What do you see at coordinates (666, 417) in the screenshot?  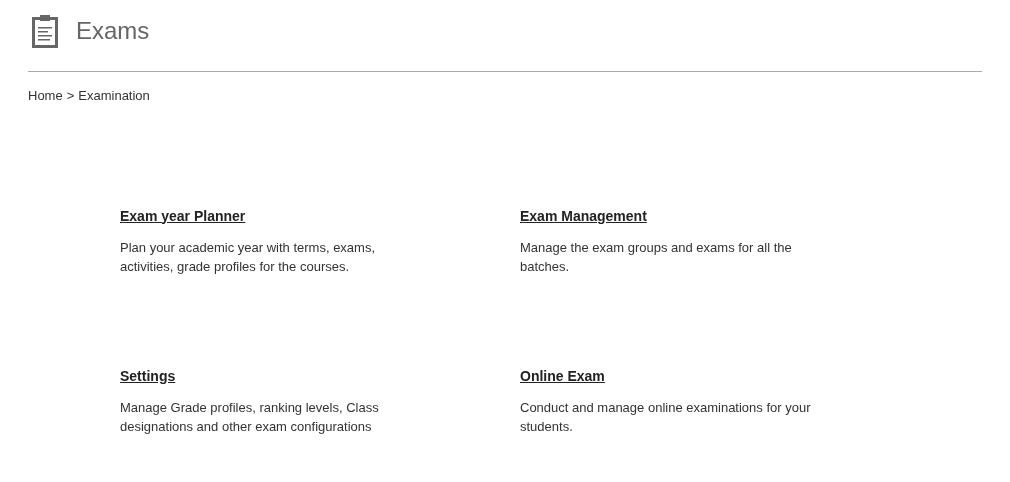 I see `card-description: Conduct and manage online examinations for your students.` at bounding box center [666, 417].